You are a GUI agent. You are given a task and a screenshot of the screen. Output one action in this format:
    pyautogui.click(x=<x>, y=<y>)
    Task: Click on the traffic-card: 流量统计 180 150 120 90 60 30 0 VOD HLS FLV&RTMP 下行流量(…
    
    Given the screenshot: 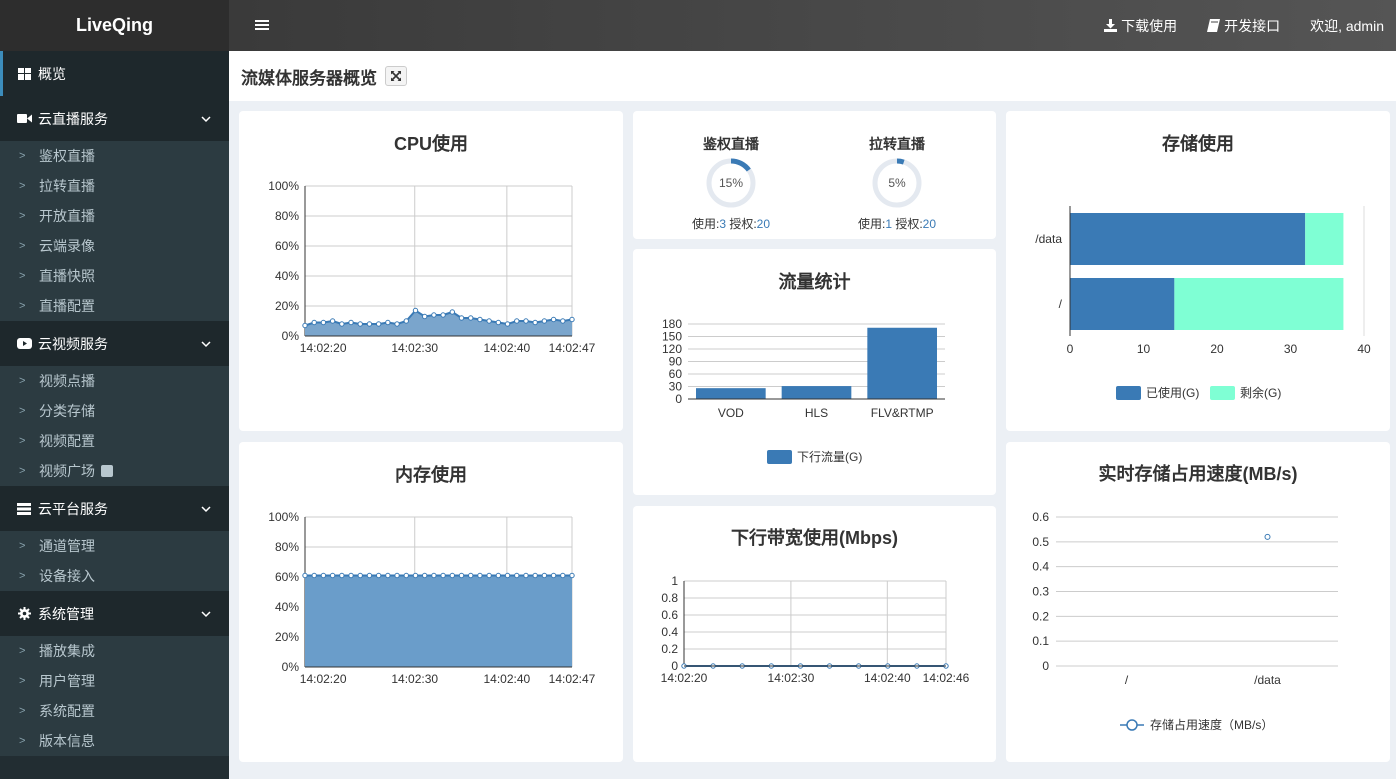 What is the action you would take?
    pyautogui.click(x=814, y=372)
    